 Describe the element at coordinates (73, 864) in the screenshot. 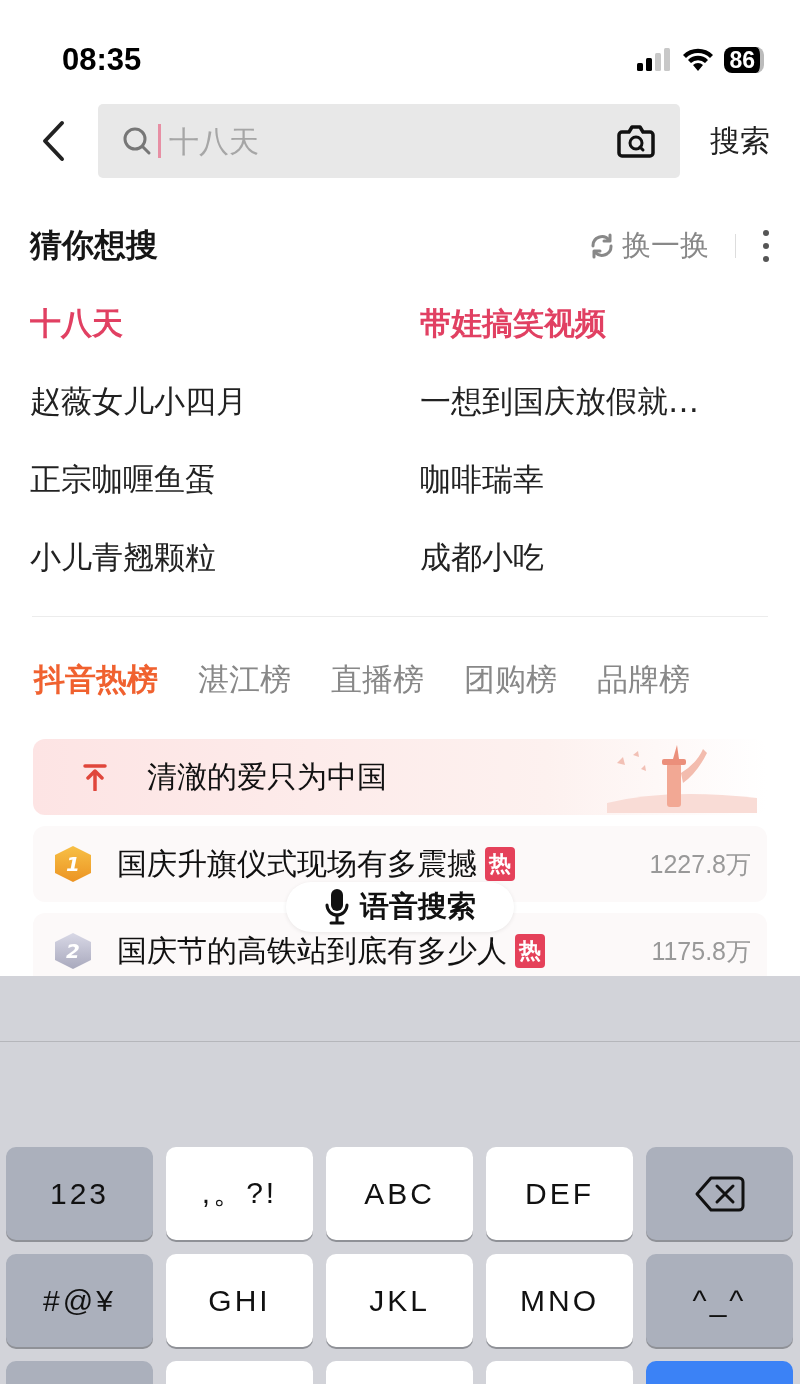

I see `rank-badge: 1` at that location.